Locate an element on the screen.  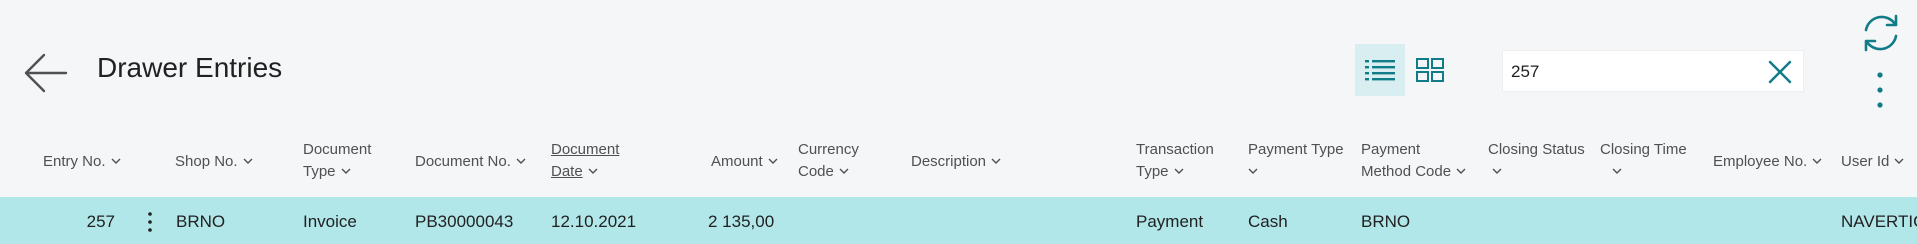
search-input: 257 is located at coordinates (1653, 71).